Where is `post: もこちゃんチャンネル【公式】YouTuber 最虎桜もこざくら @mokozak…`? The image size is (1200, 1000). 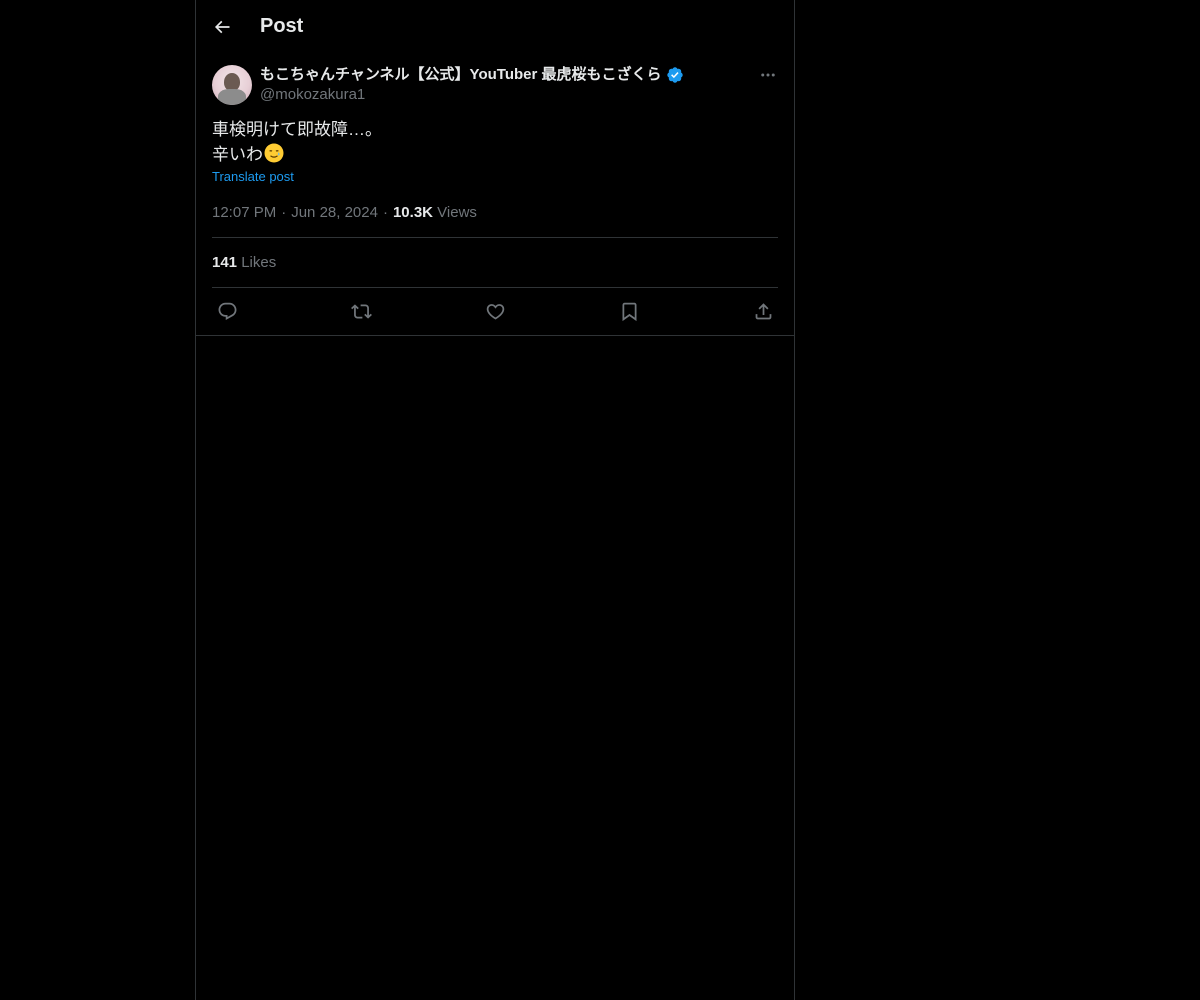
post: もこちゃんチャンネル【公式】YouTuber 最虎桜もこざくら @mokozak… is located at coordinates (495, 194).